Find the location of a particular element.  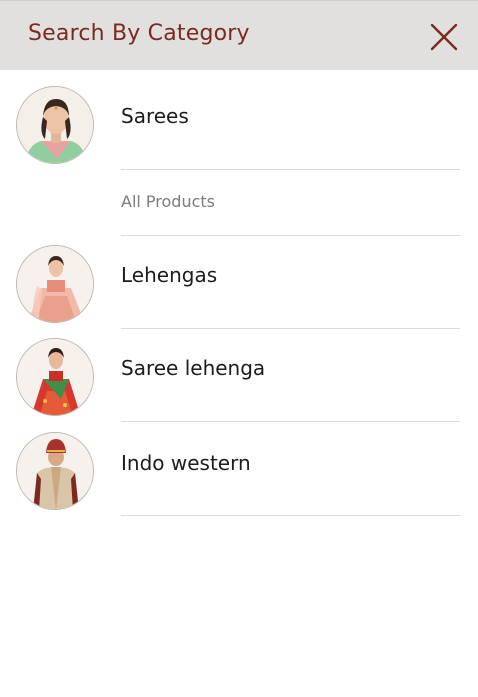

saree-lehenga-model-avatar is located at coordinates (55, 377).